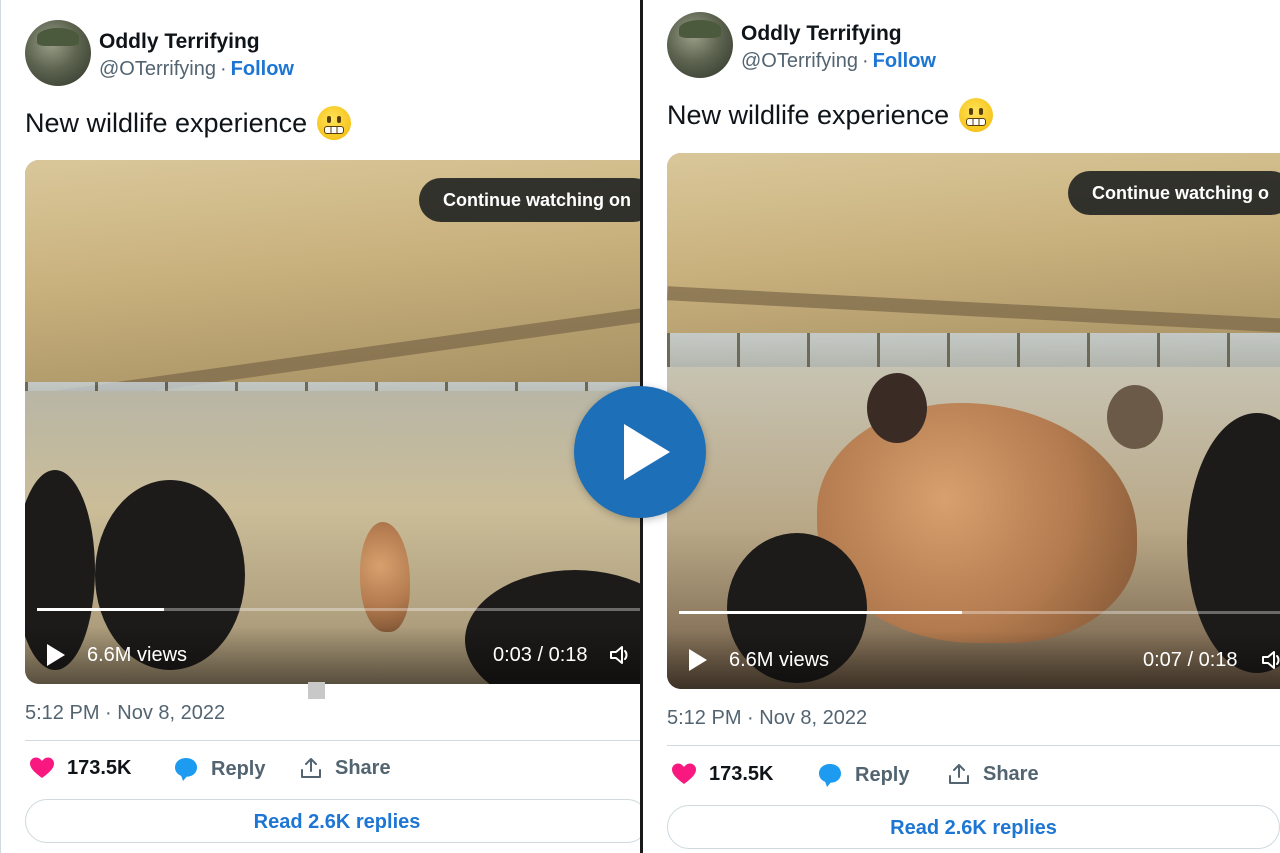  What do you see at coordinates (640, 452) in the screenshot?
I see `big-play-icon` at bounding box center [640, 452].